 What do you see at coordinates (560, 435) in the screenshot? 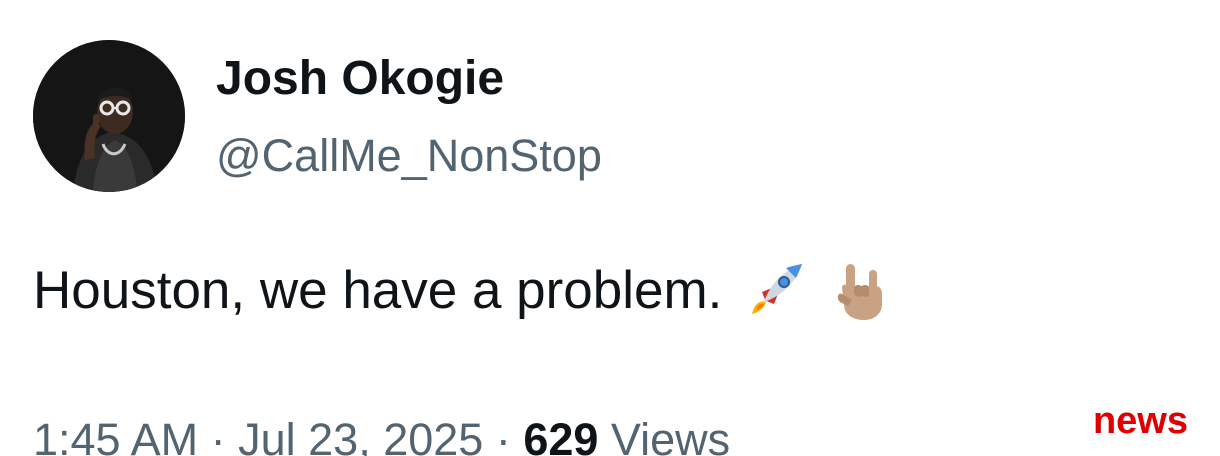
I see `views-count: 629` at bounding box center [560, 435].